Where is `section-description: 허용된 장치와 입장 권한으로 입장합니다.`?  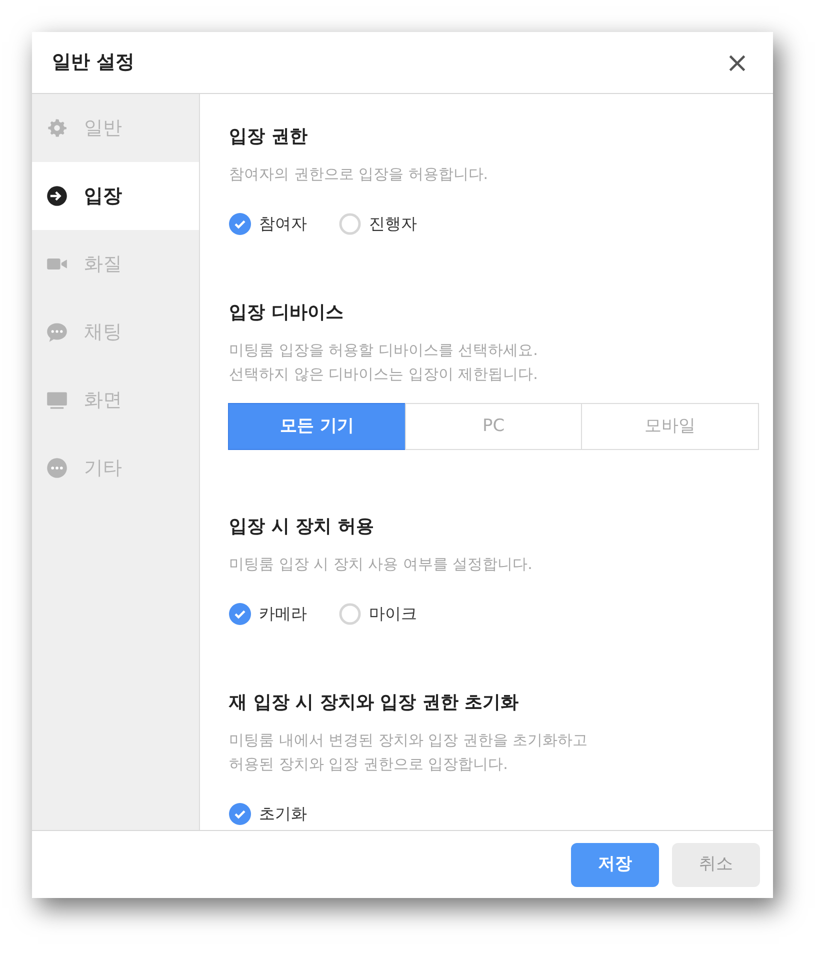
section-description: 허용된 장치와 입장 권한으로 입장합니다. is located at coordinates (369, 764).